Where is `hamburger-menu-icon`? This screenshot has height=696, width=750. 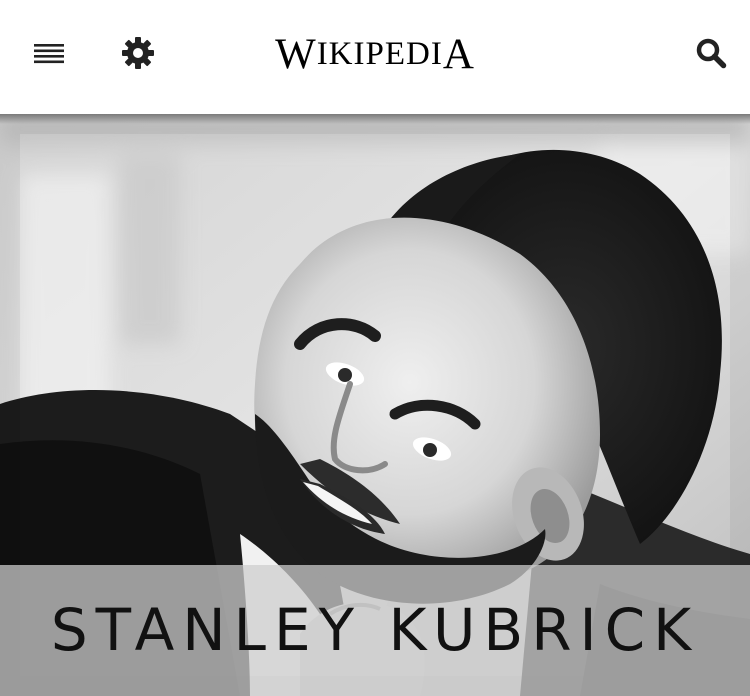 hamburger-menu-icon is located at coordinates (49, 54).